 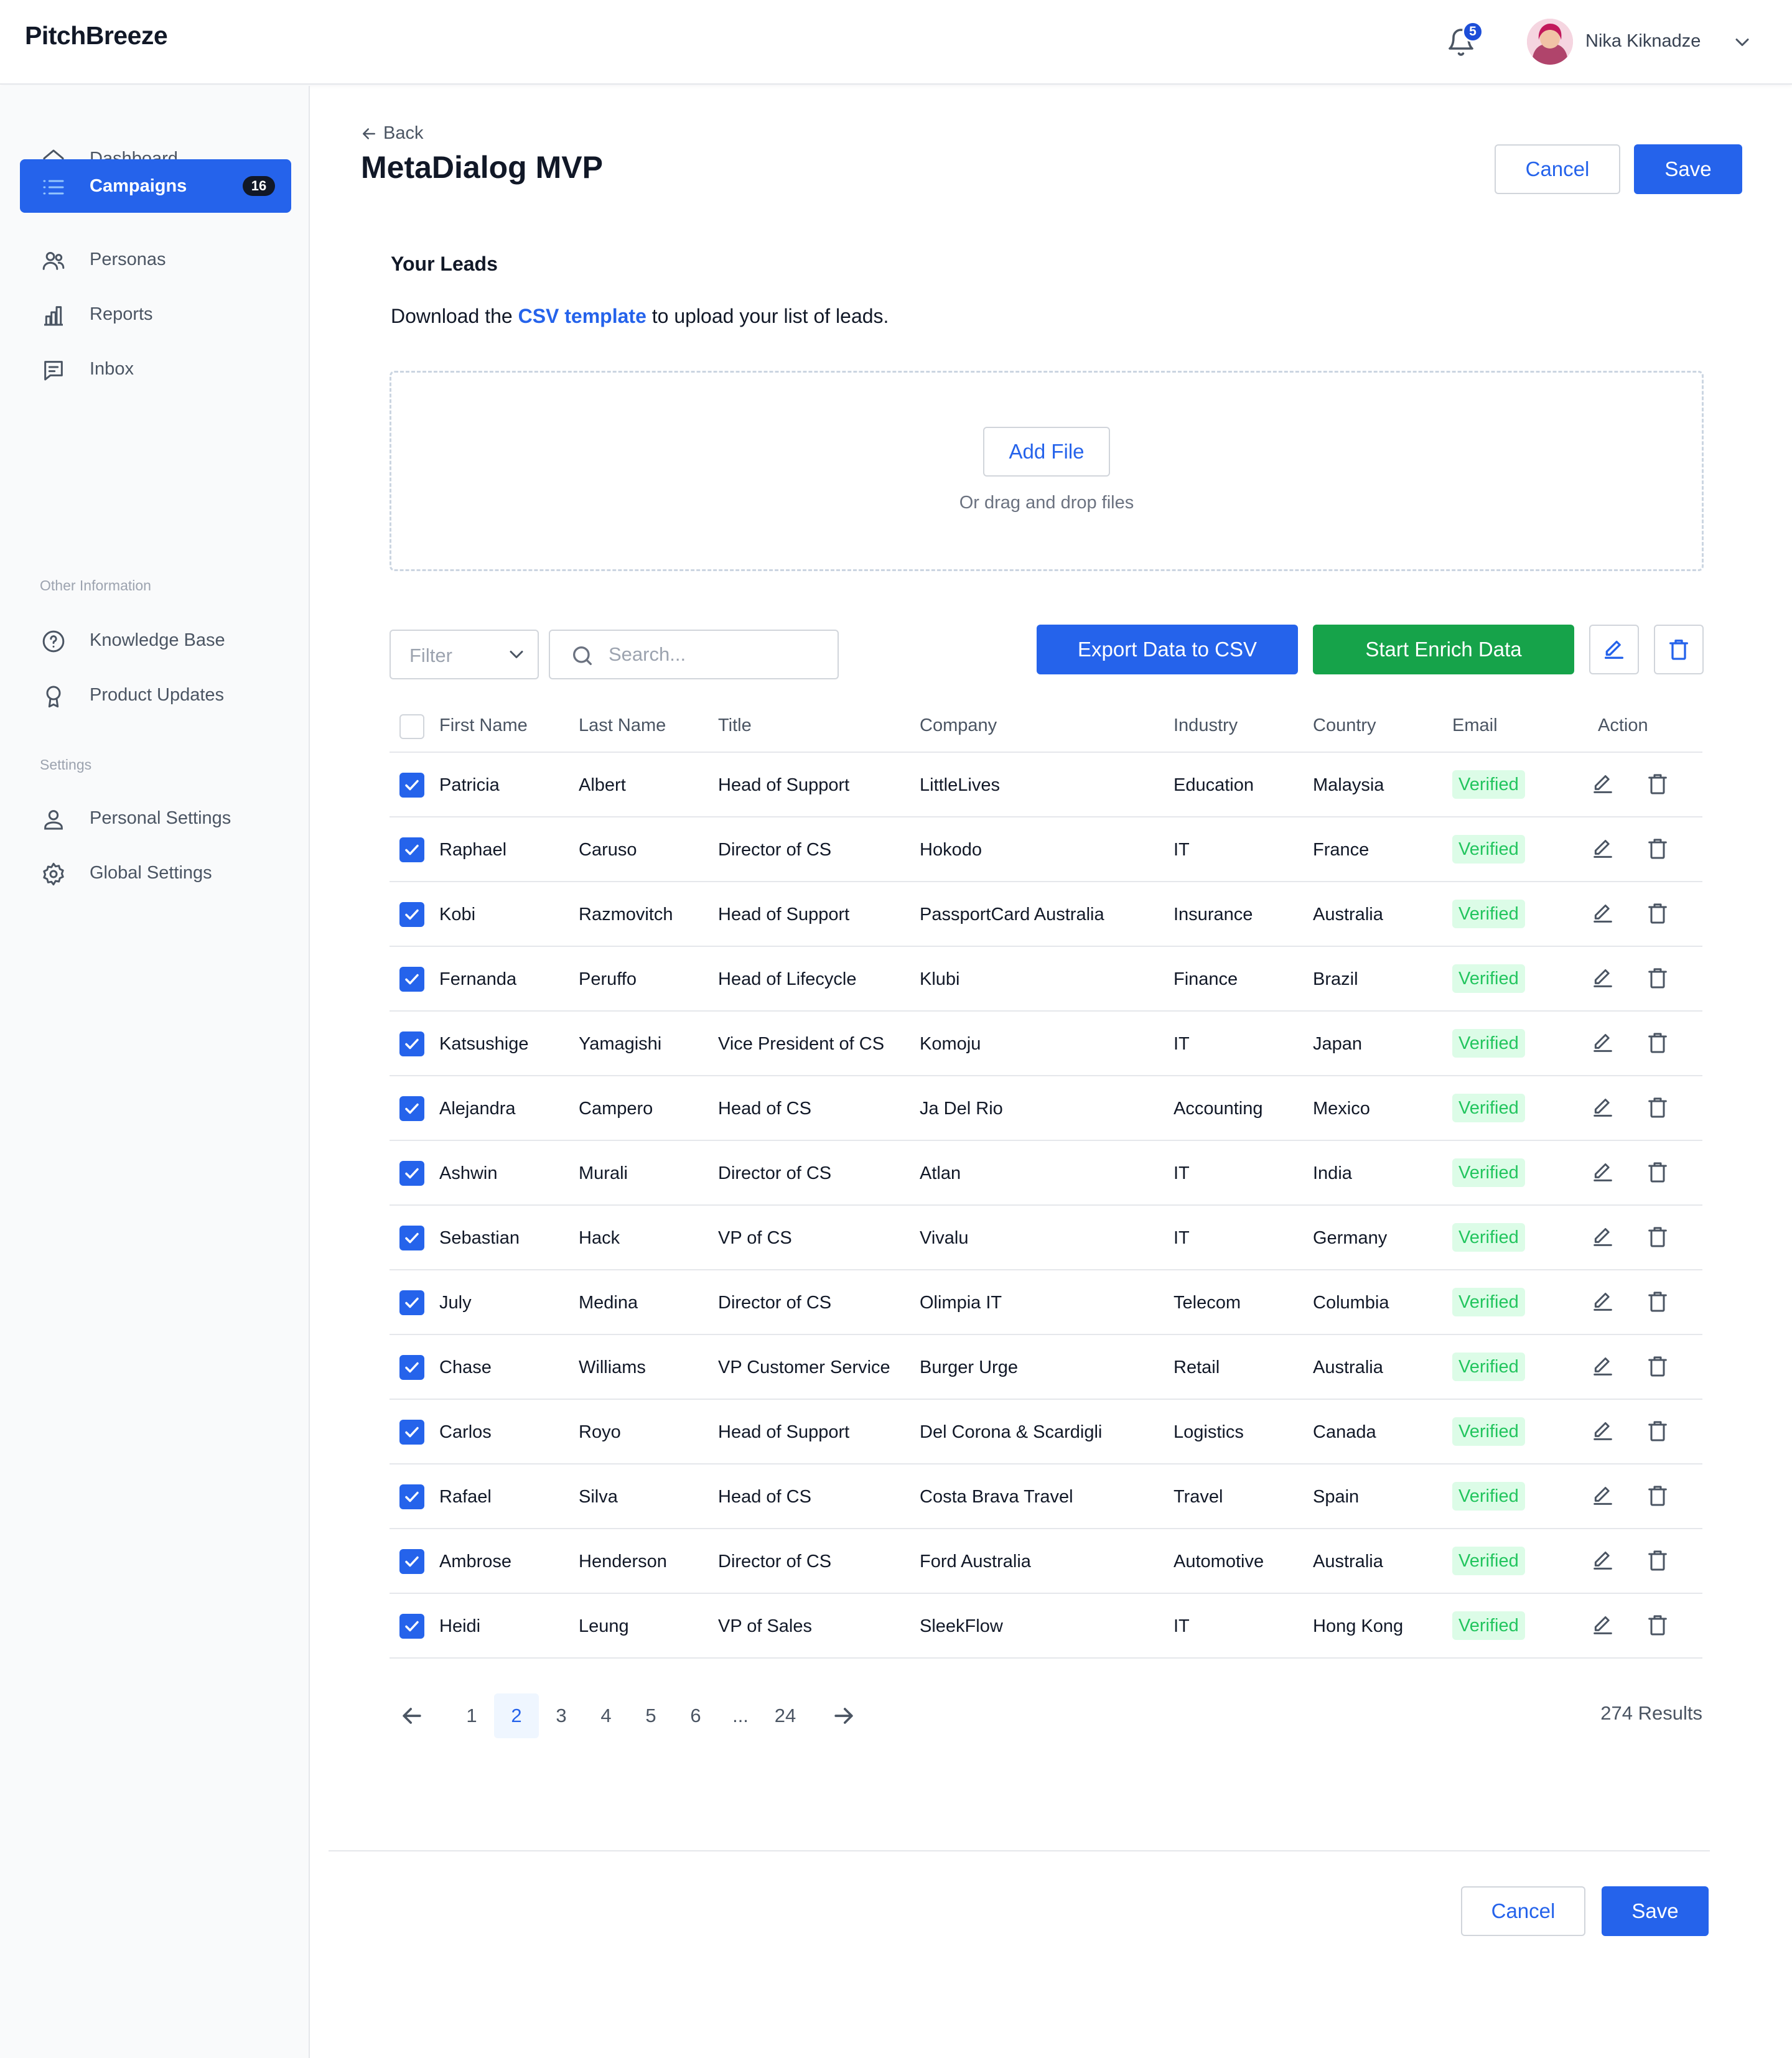 What do you see at coordinates (1614, 649) in the screenshot?
I see `bulk-edit-button` at bounding box center [1614, 649].